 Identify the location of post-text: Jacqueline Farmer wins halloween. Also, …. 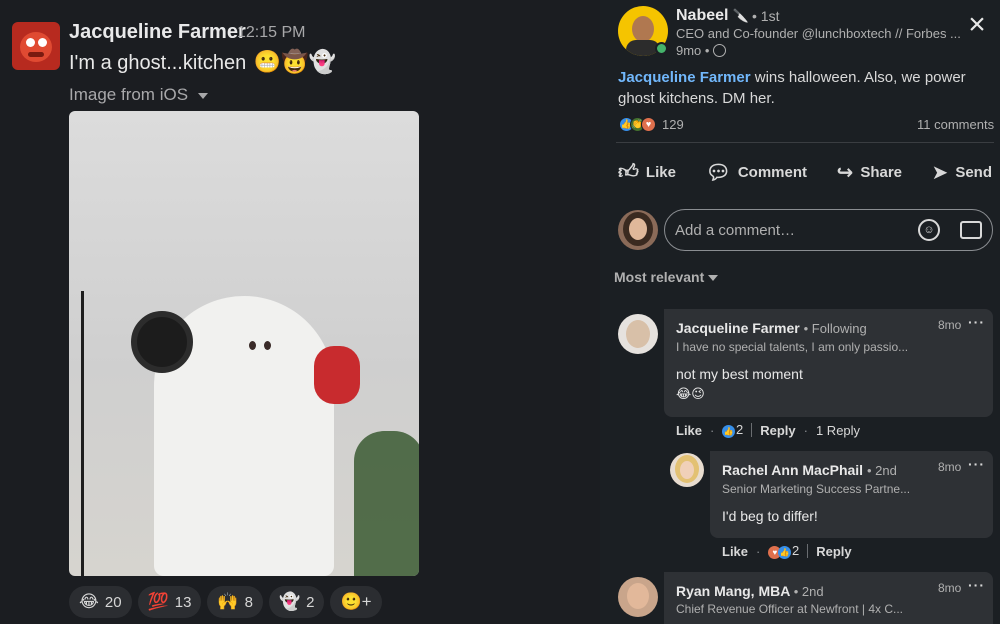
(803, 88).